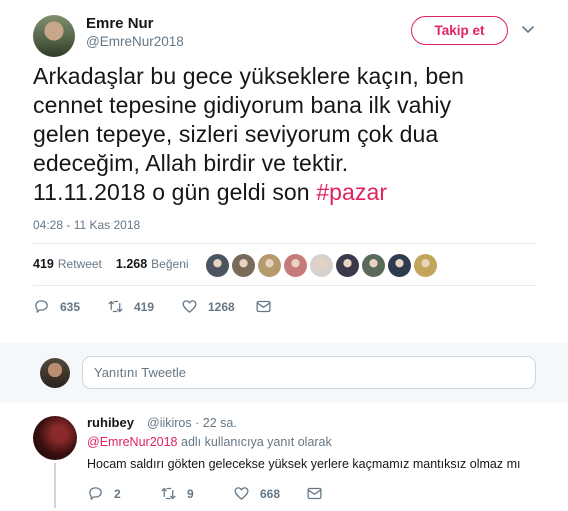 Image resolution: width=568 pixels, height=511 pixels. I want to click on reply-author-name: ruhibey, so click(110, 422).